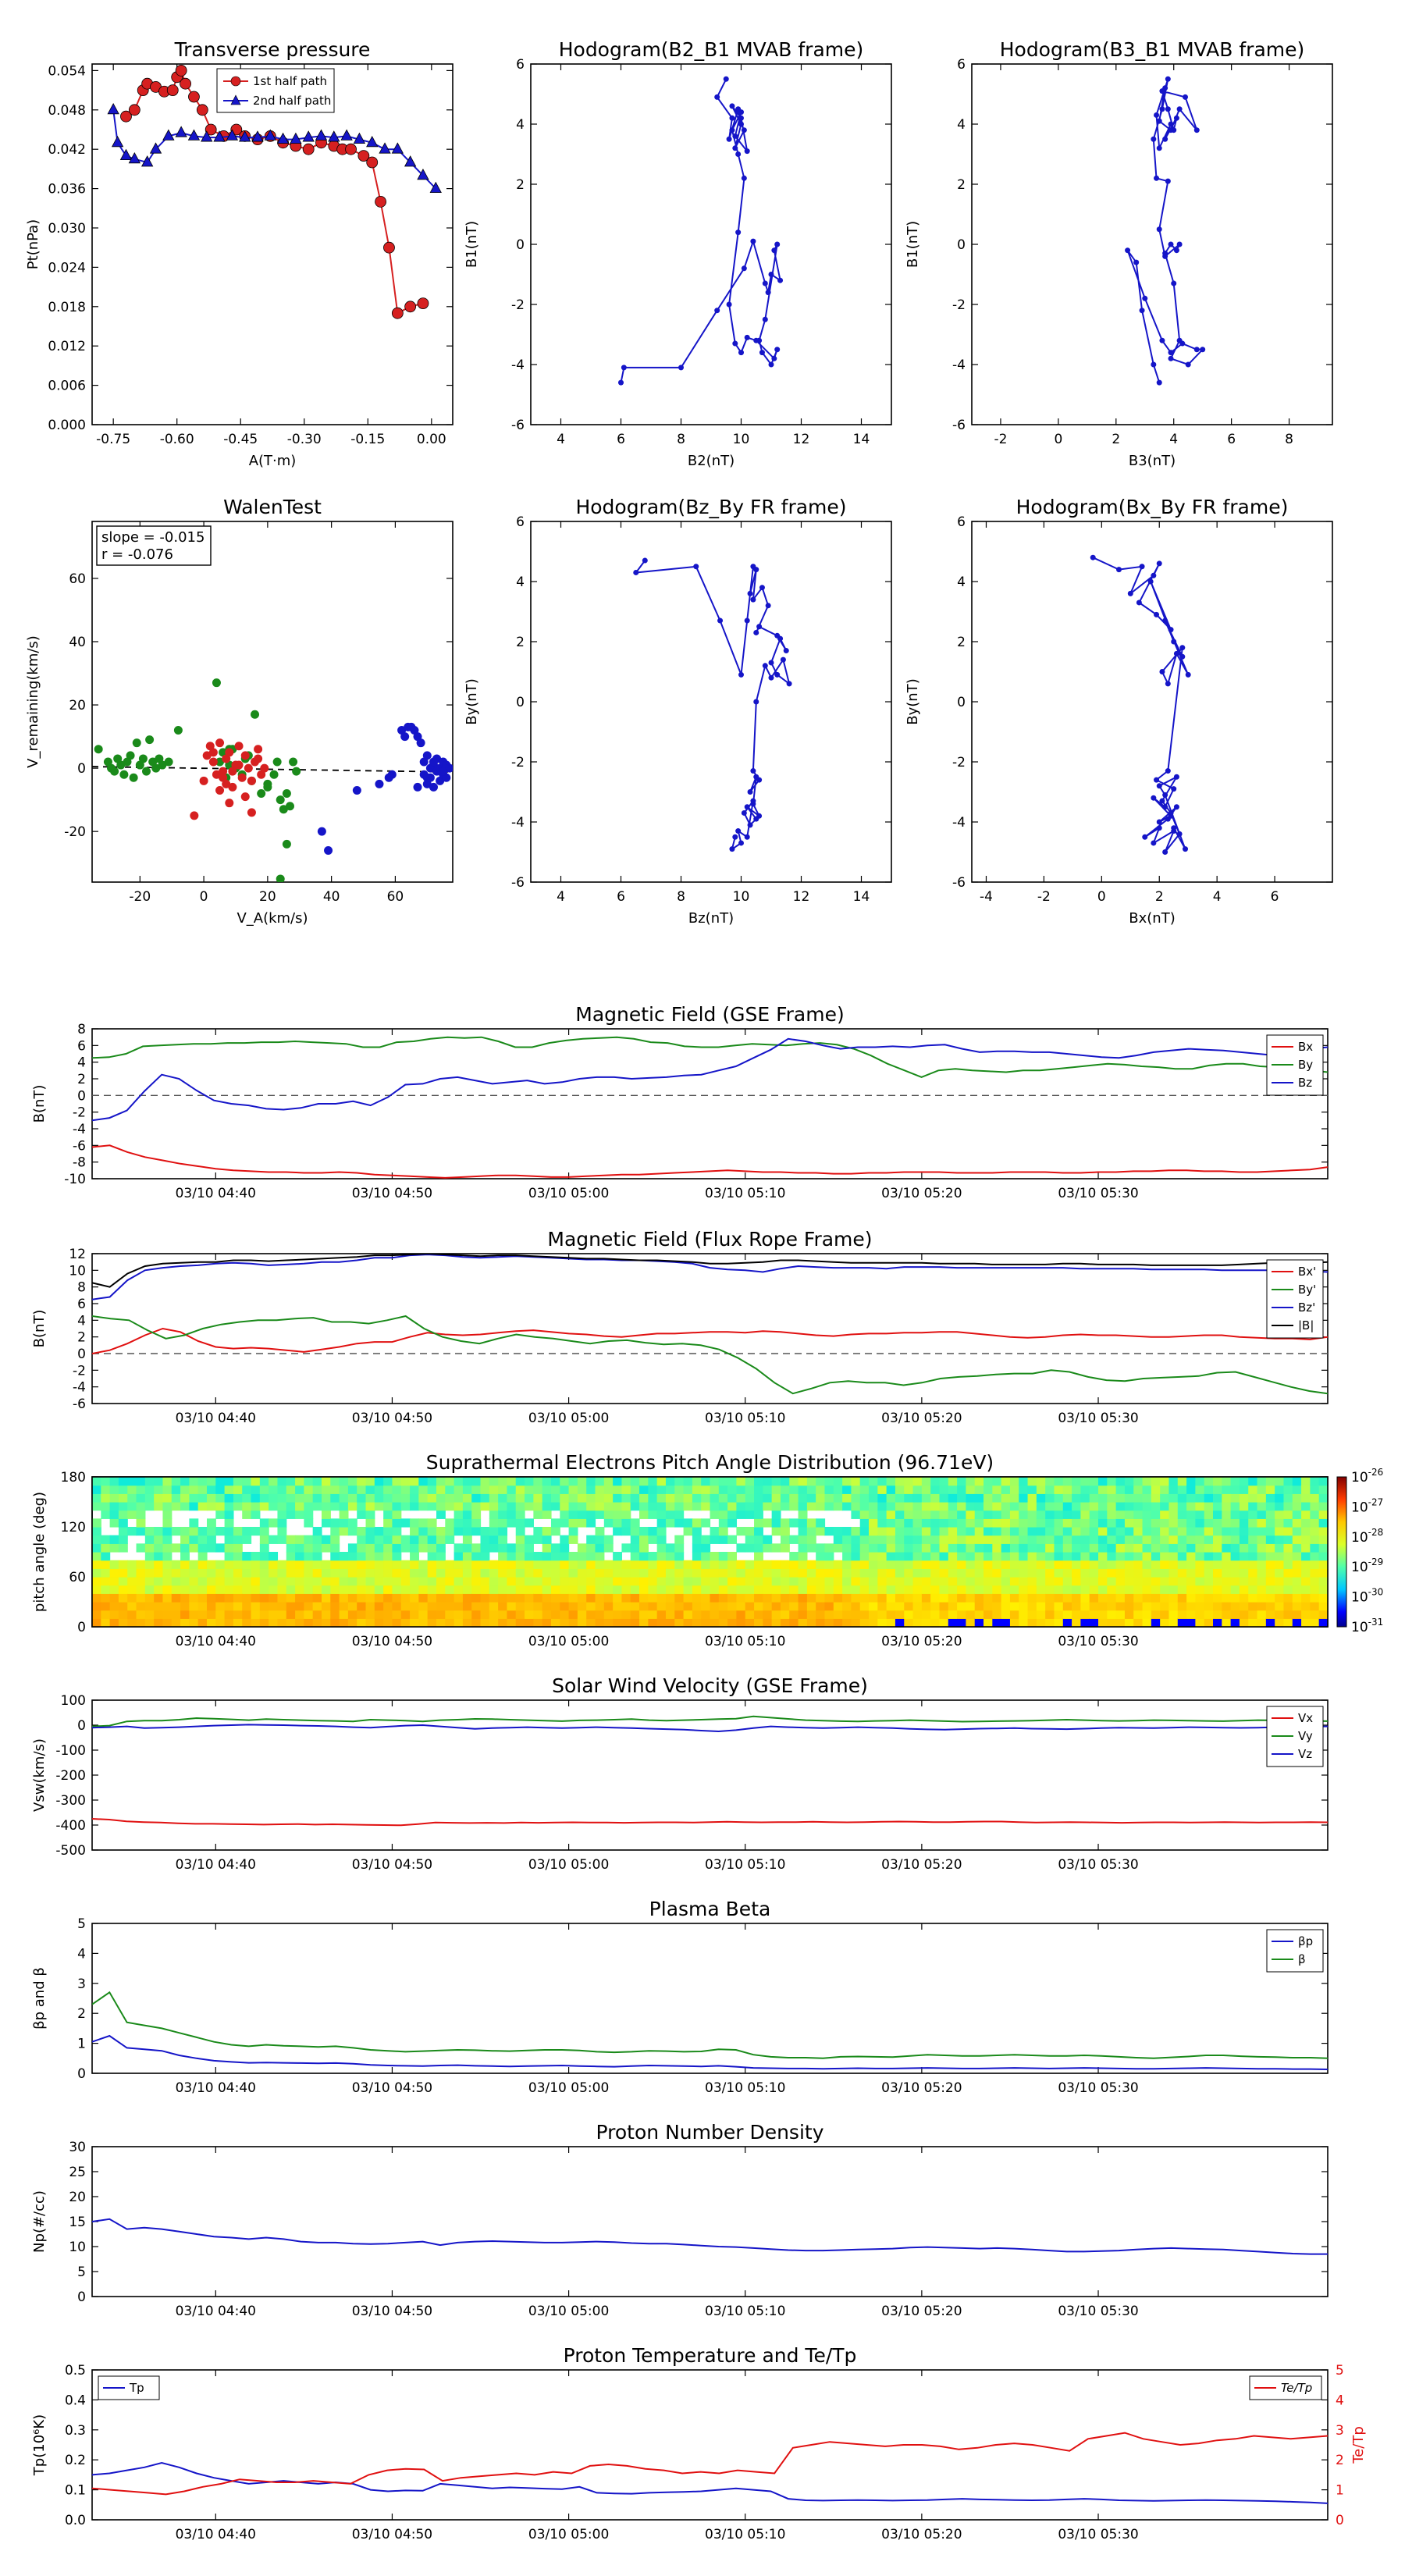 This screenshot has width=1405, height=2576. Describe the element at coordinates (67, 229) in the screenshot. I see `tp-ytick-label: 0.030` at that location.